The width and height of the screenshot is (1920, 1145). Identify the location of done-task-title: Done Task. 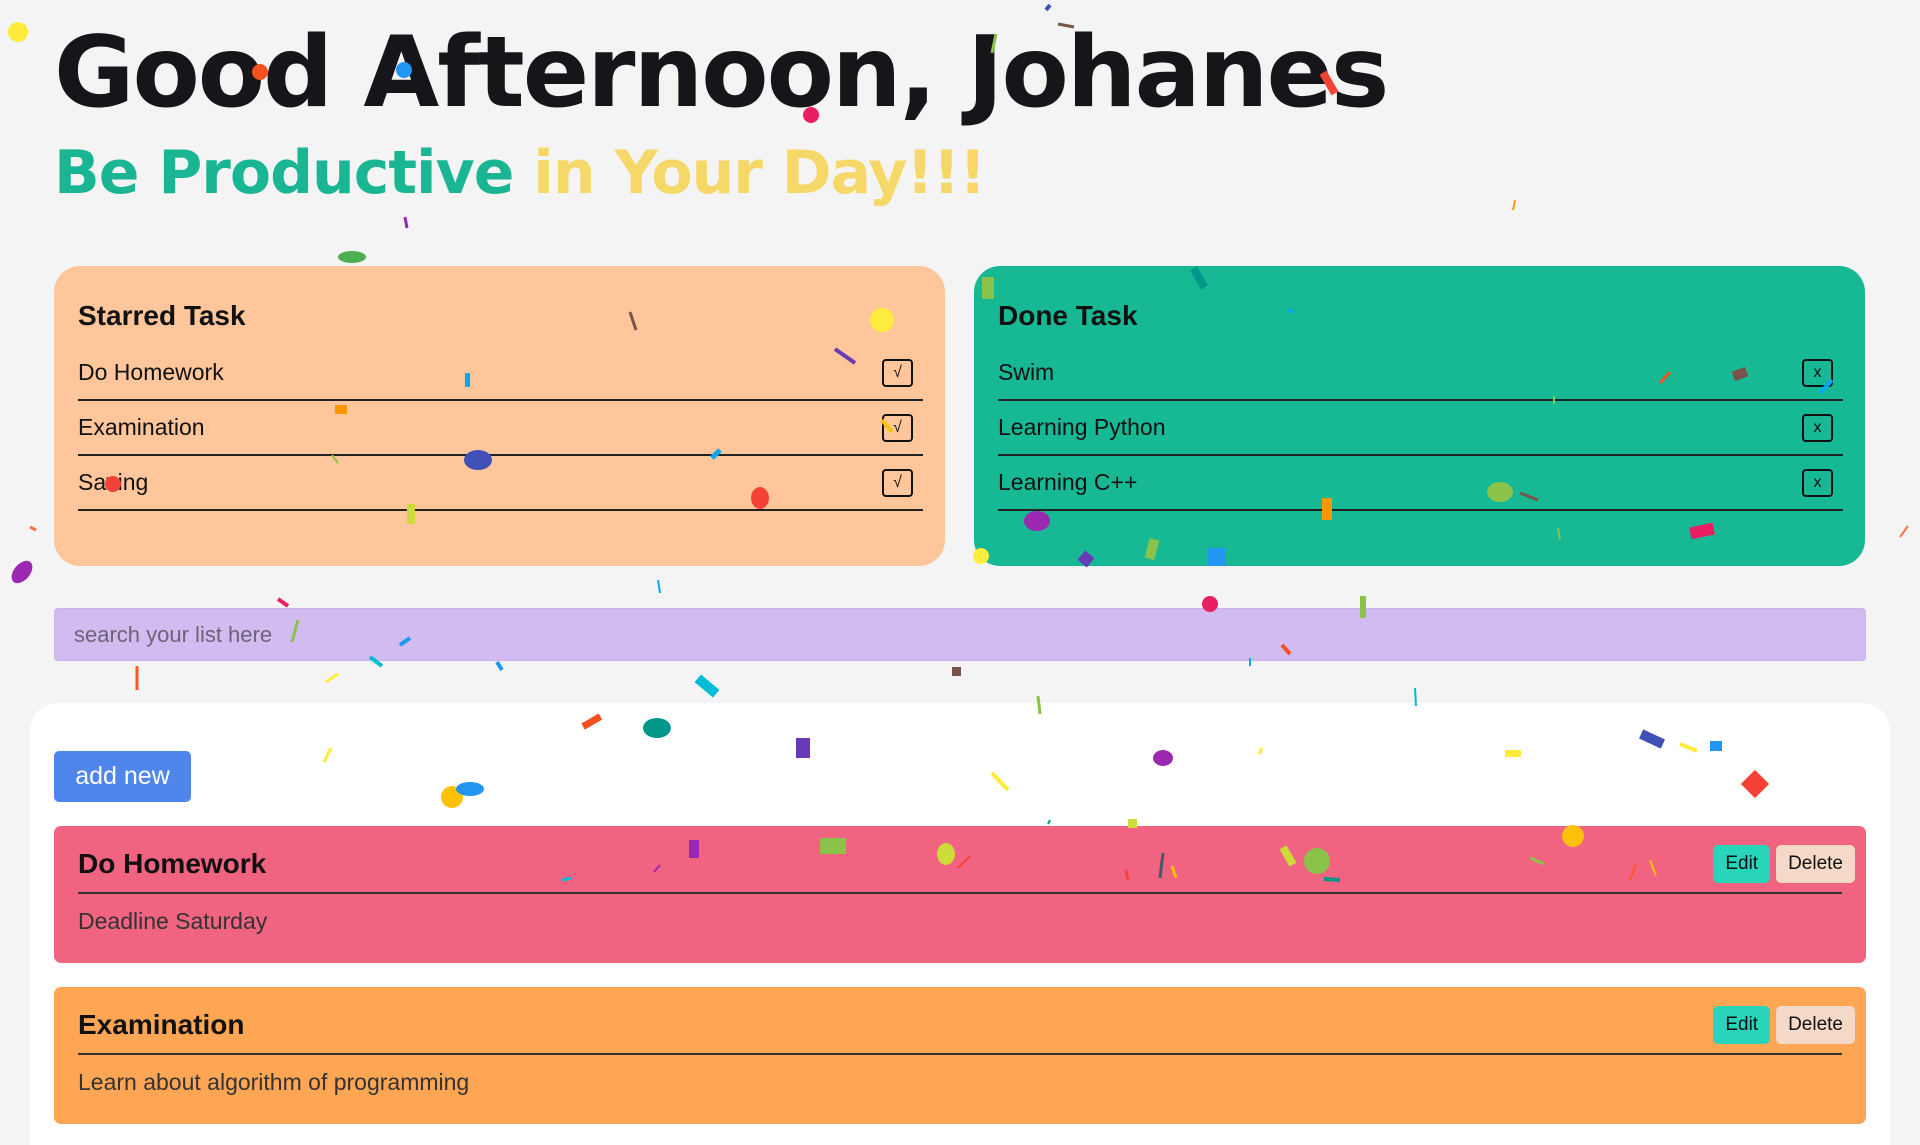
(1068, 315).